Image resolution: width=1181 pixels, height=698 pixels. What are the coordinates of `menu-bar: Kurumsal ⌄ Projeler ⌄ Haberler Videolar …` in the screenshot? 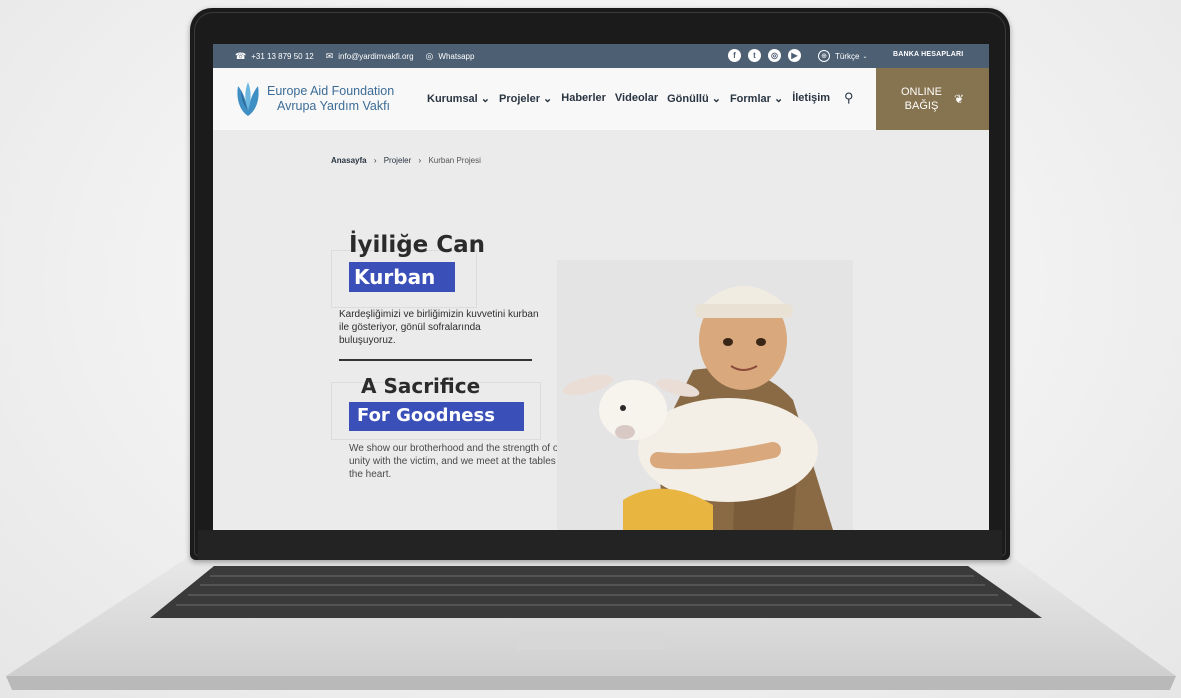 It's located at (628, 98).